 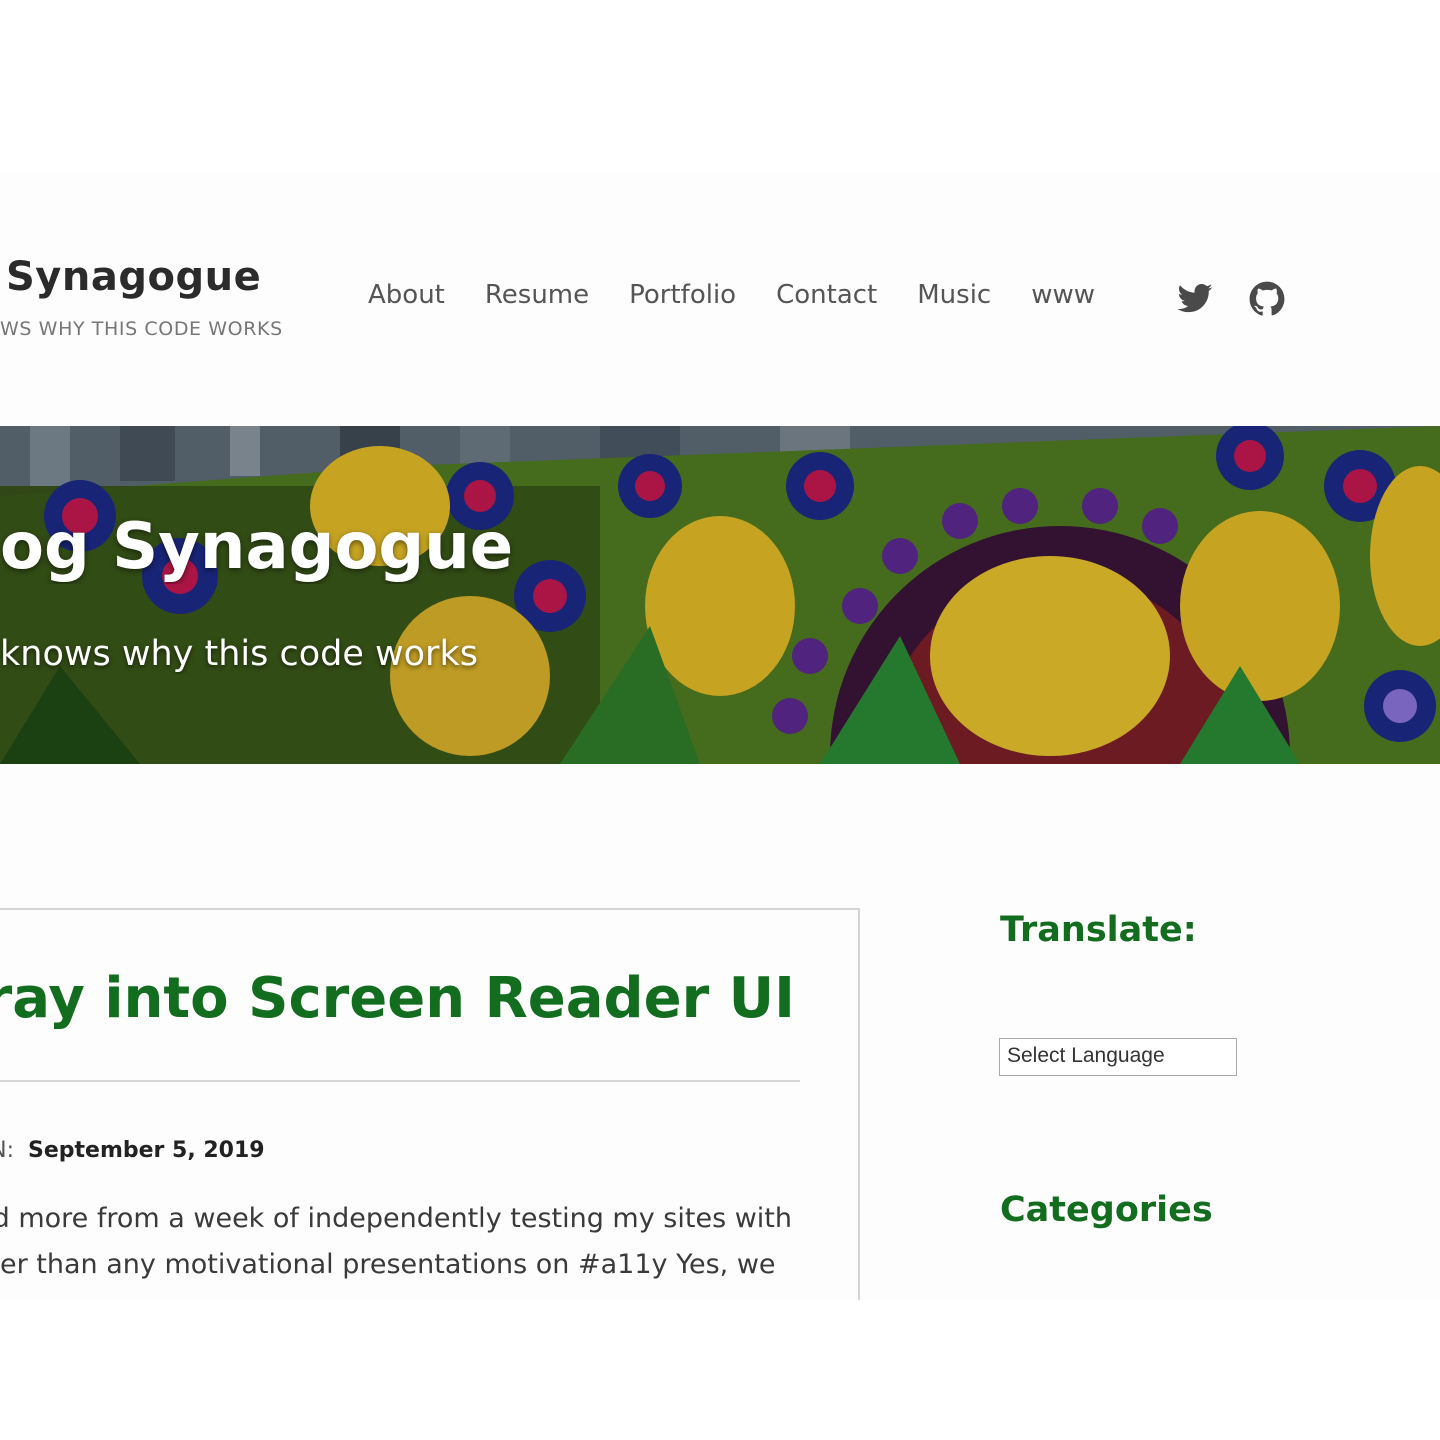 I want to click on categories-widget-title: Categories, so click(x=1106, y=1210).